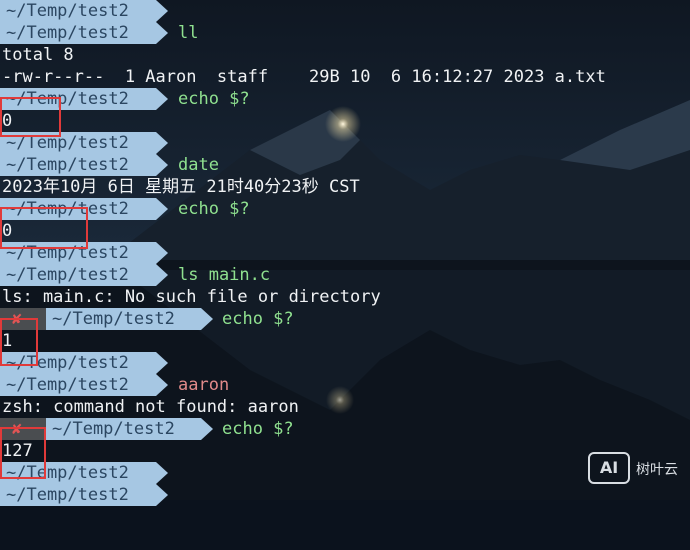 The image size is (690, 550). Describe the element at coordinates (345, 99) in the screenshot. I see `terminal-line-5: ~/Temp/test2 echo $?` at that location.